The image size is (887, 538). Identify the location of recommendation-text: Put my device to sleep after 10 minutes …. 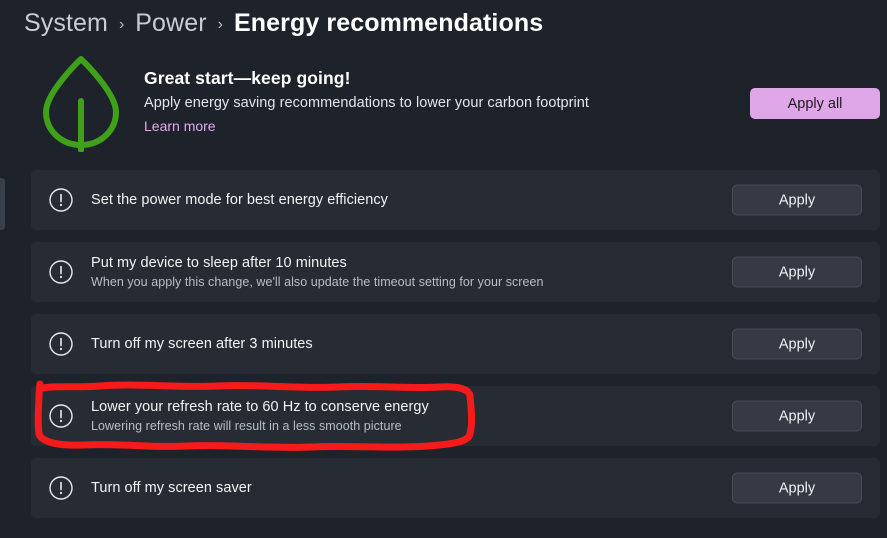
(400, 272).